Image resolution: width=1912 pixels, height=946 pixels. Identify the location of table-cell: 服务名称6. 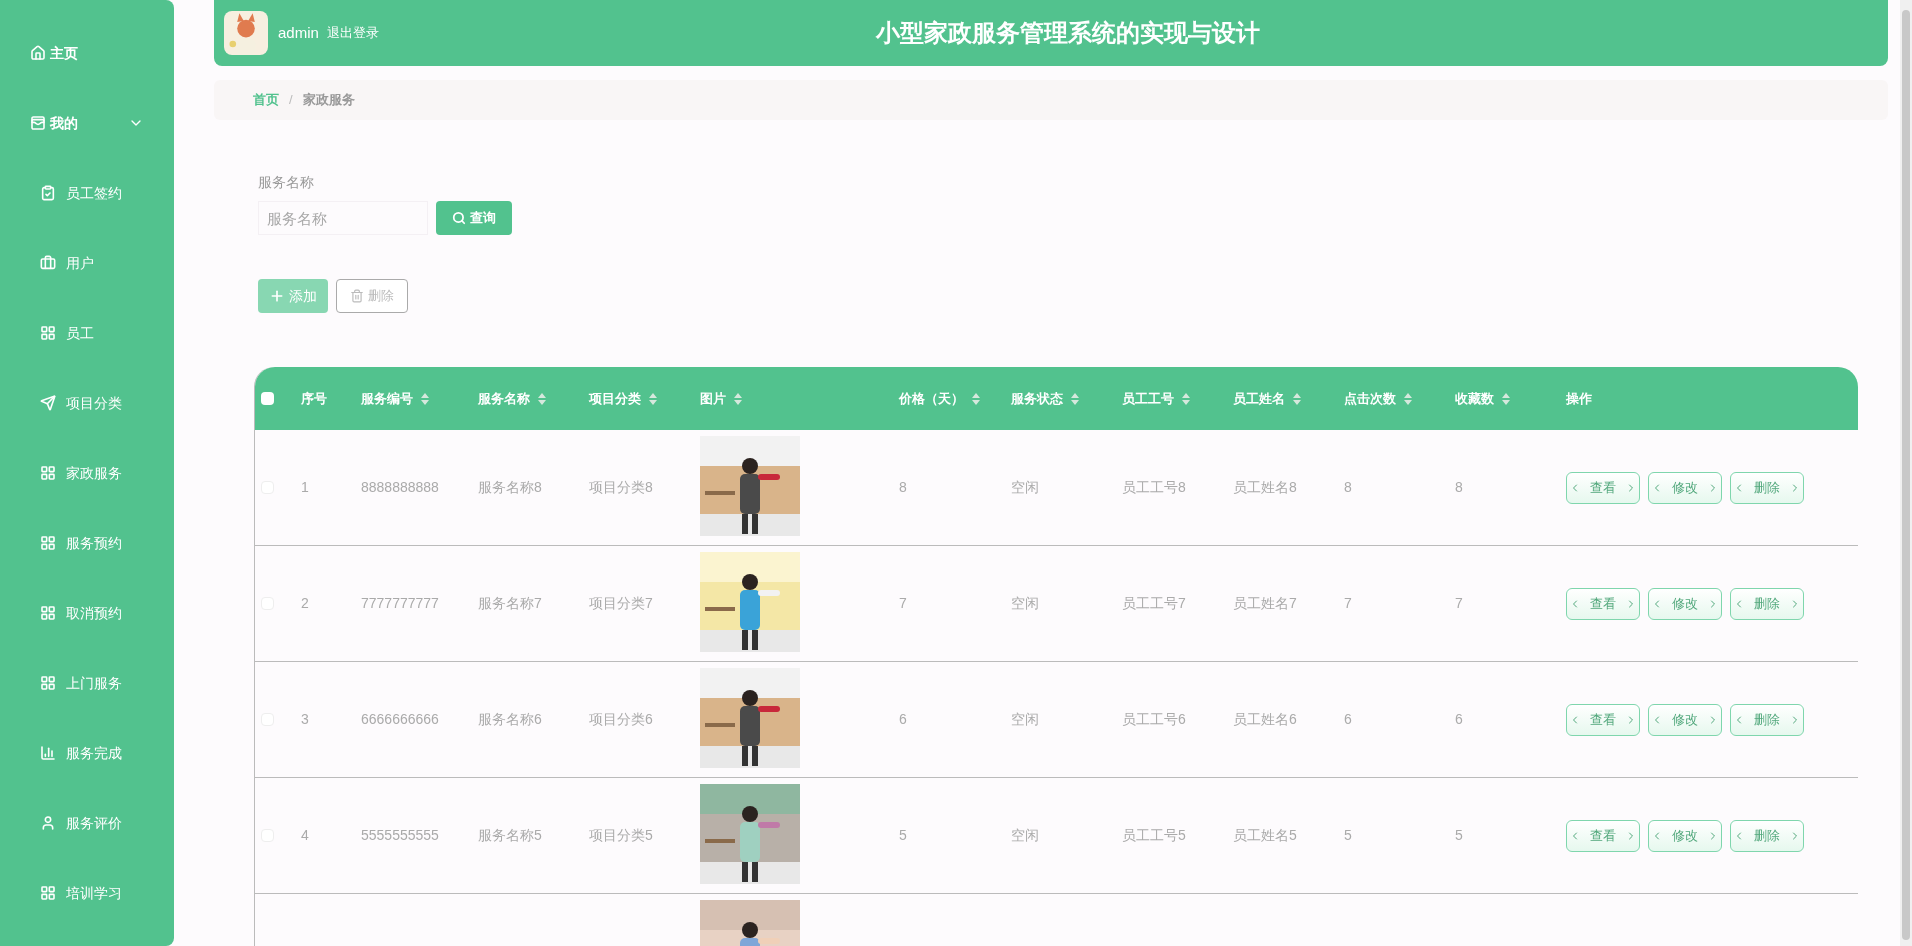
(510, 719).